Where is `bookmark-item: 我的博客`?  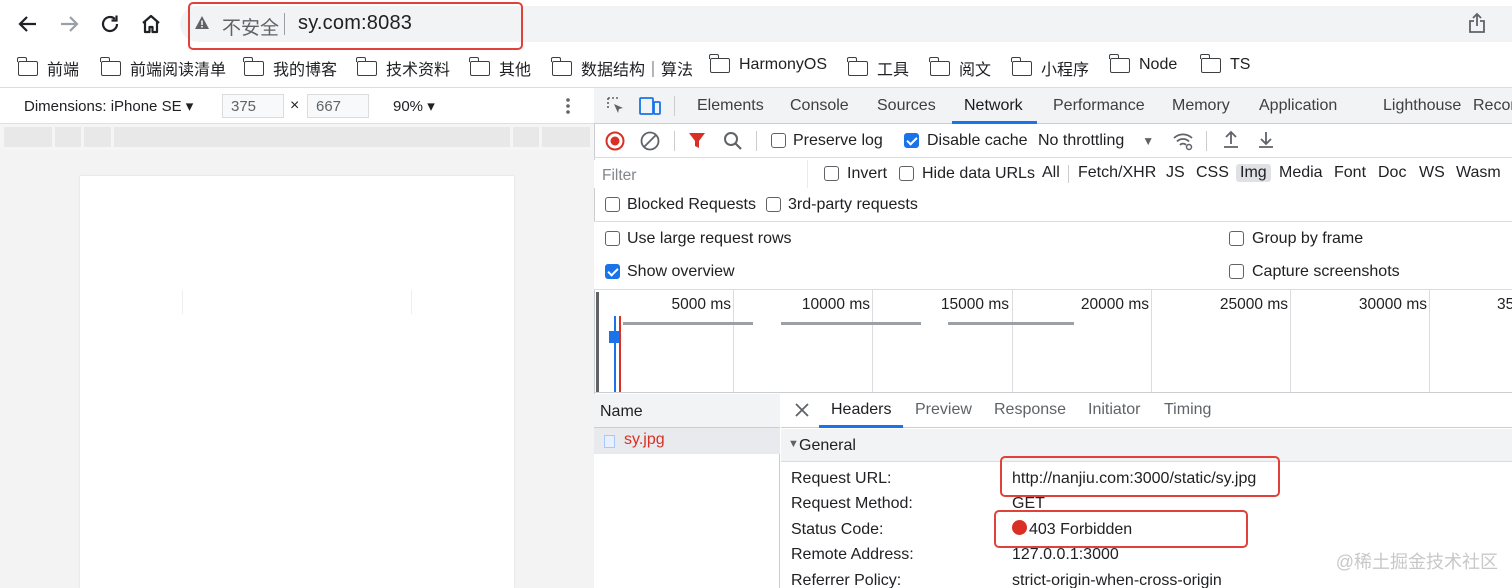 bookmark-item: 我的博客 is located at coordinates (290, 68).